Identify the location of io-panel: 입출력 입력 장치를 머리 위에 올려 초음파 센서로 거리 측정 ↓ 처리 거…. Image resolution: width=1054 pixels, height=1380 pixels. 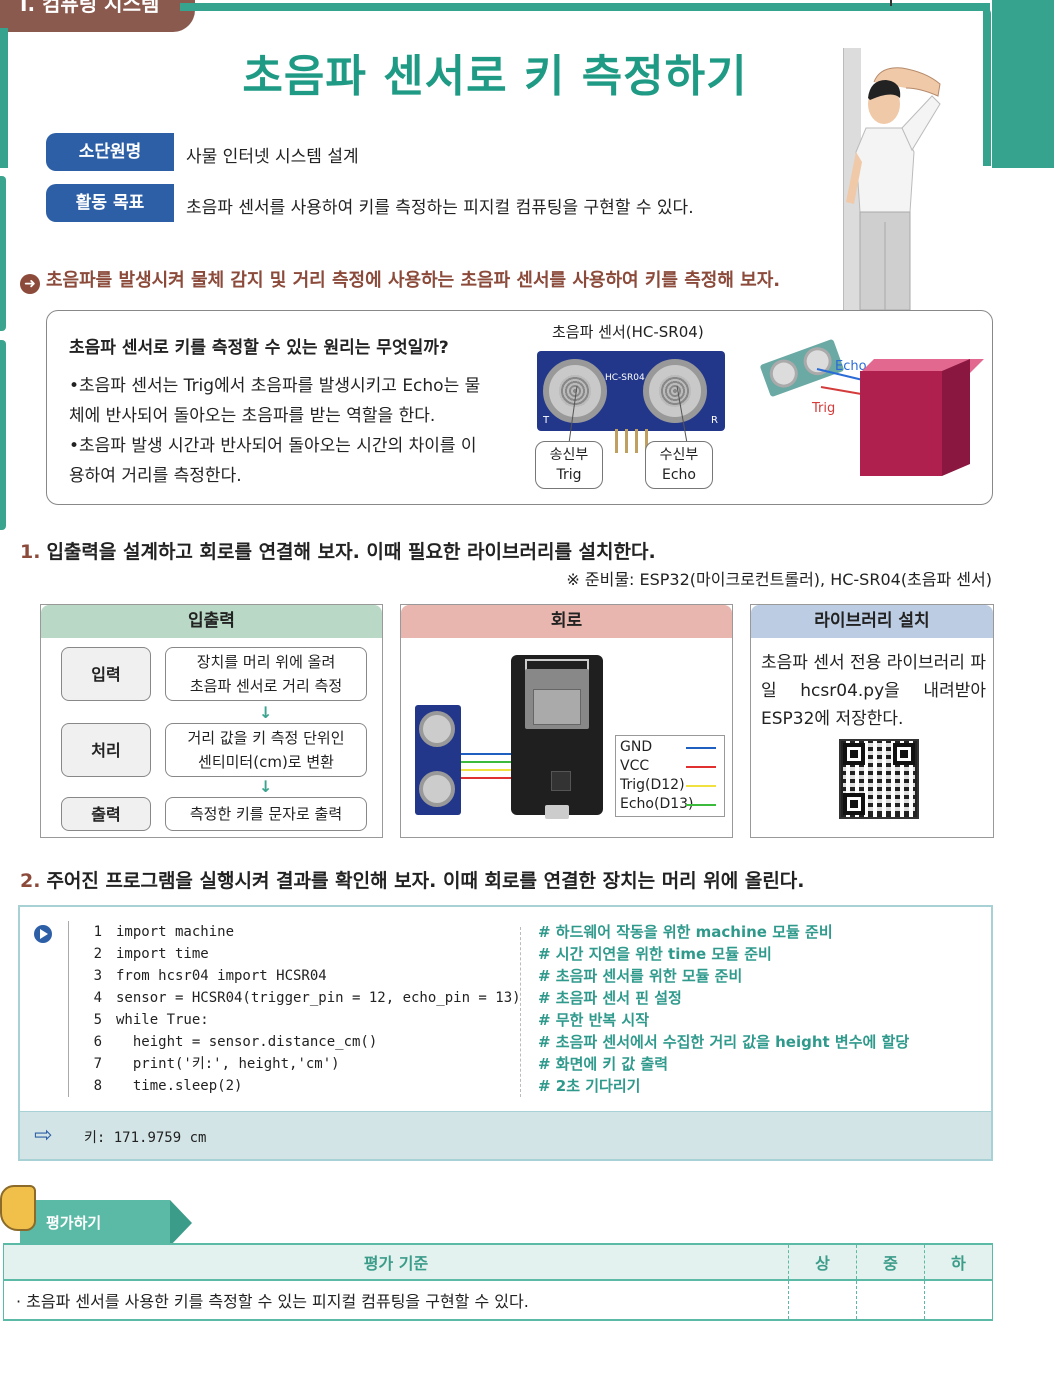
(211, 721).